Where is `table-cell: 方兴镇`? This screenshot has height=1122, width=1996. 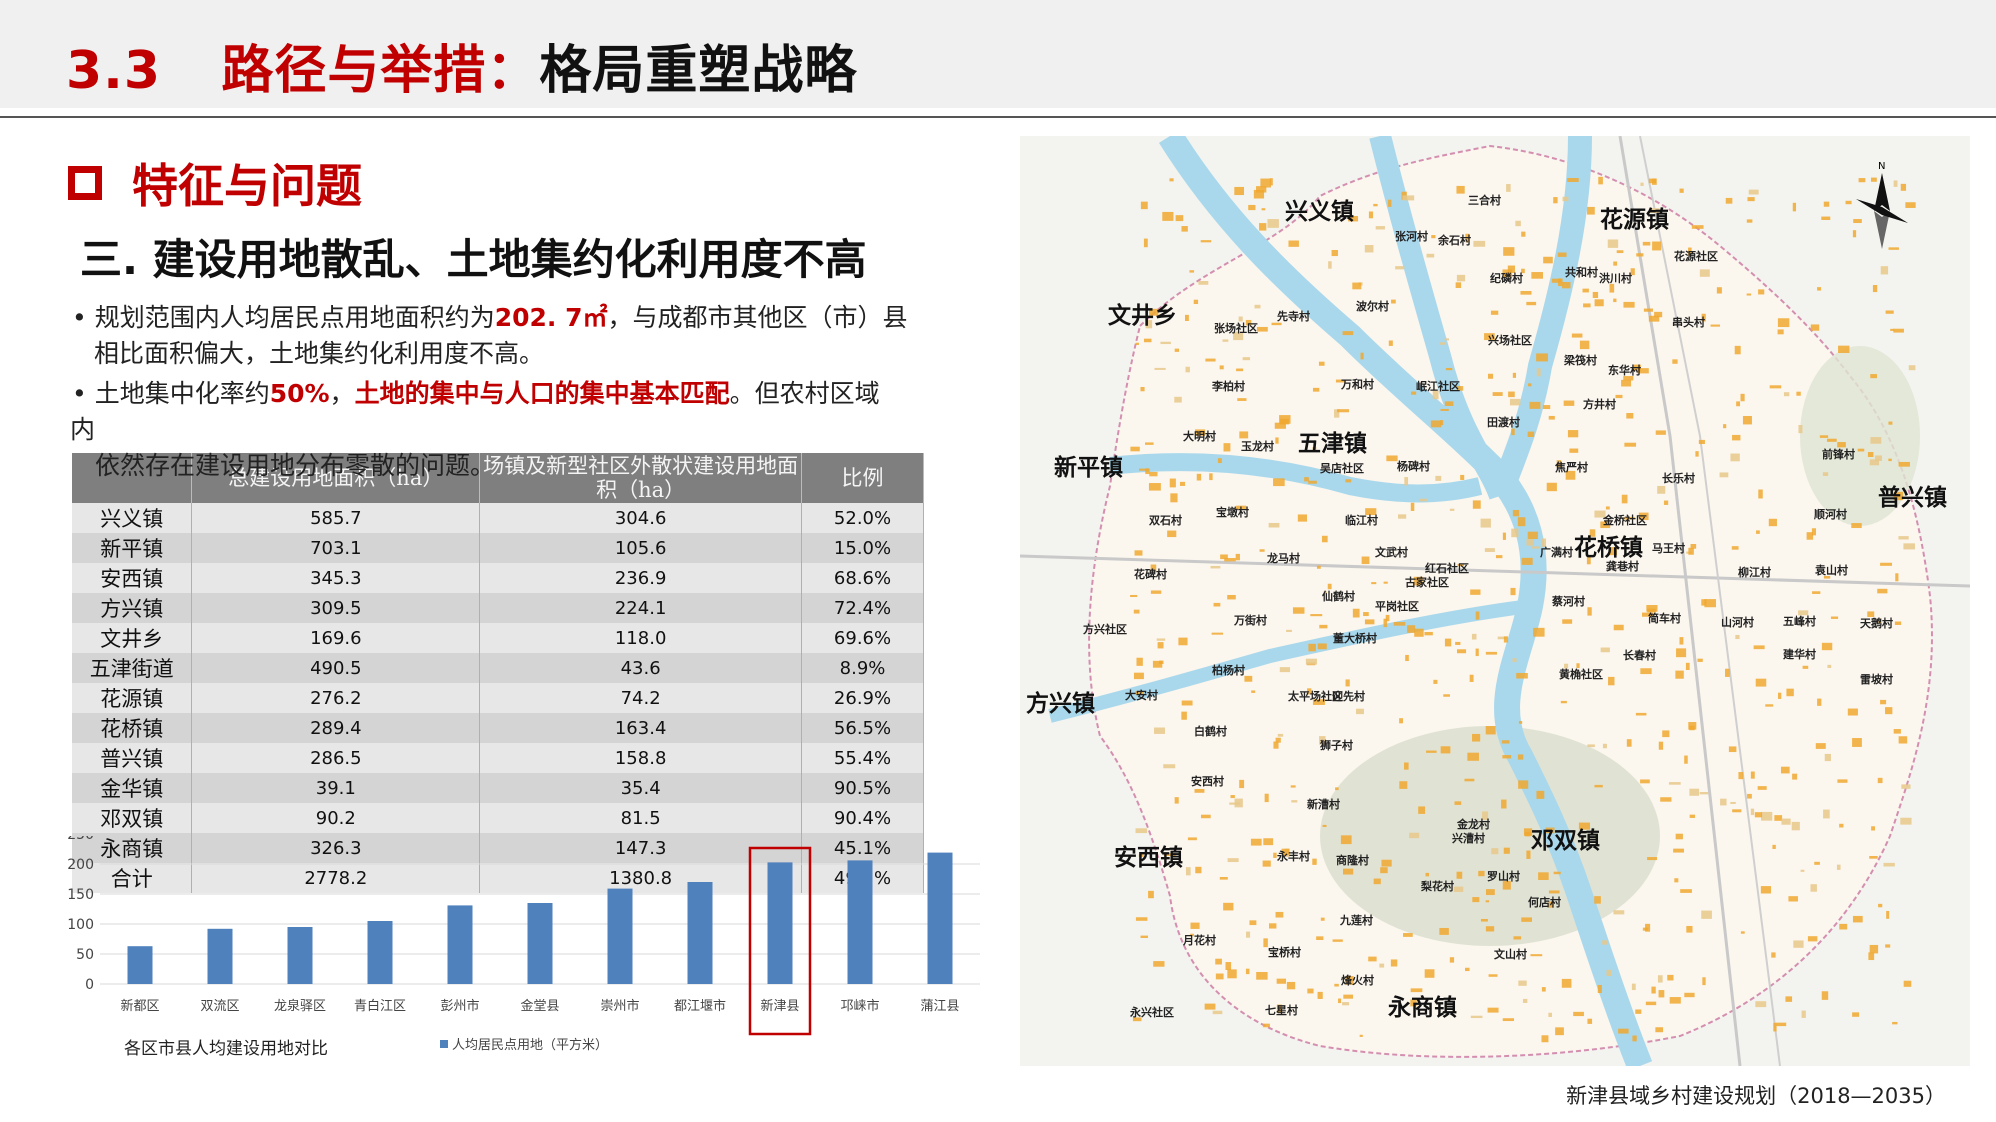
table-cell: 方兴镇 is located at coordinates (132, 608).